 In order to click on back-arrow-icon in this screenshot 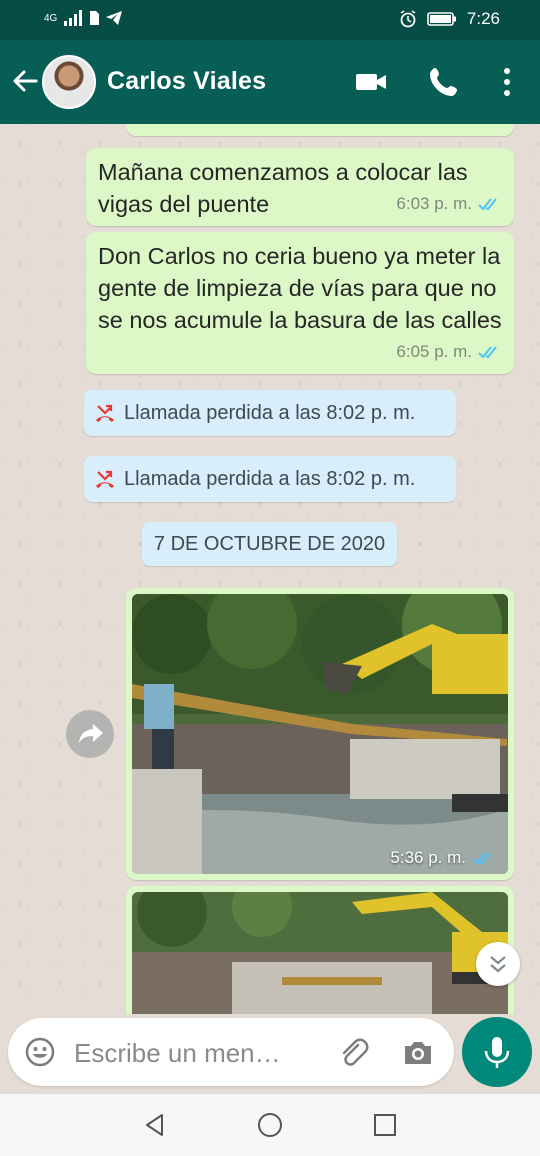, I will do `click(25, 81)`.